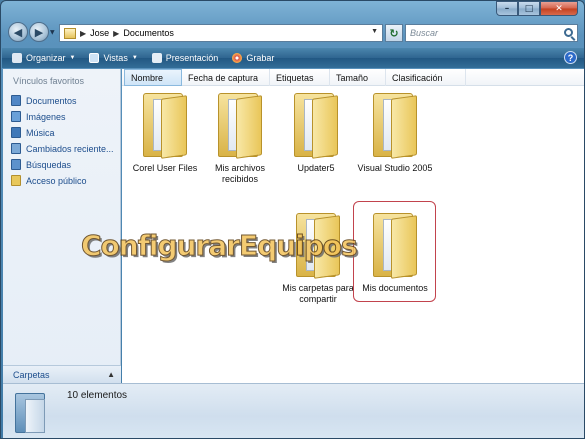 This screenshot has height=439, width=585. I want to click on slideshow-label: Presentación, so click(192, 58).